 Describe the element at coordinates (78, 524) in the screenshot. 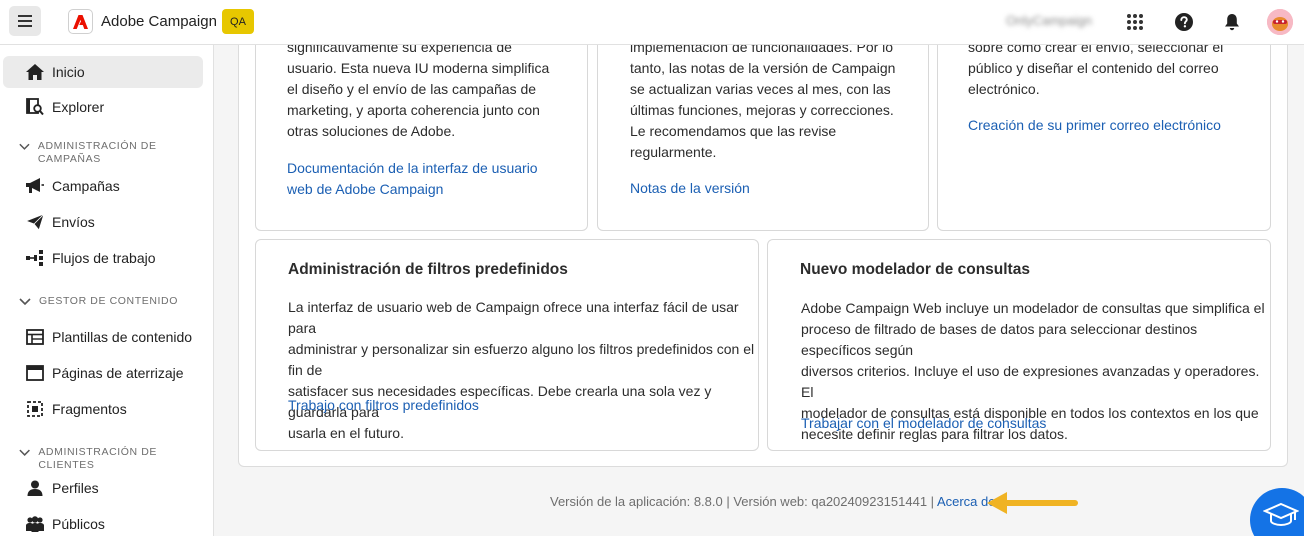

I see `sidebar-item-label: Públicos` at that location.